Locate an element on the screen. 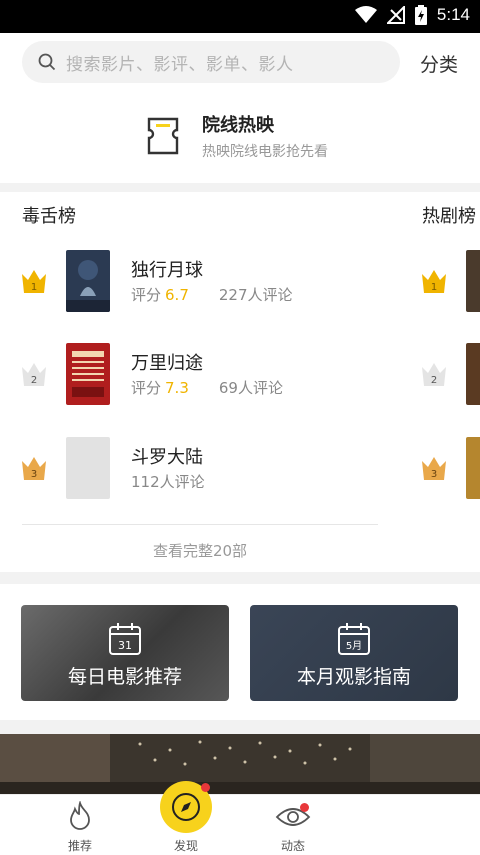 The image size is (480, 855). banner-image is located at coordinates (240, 764).